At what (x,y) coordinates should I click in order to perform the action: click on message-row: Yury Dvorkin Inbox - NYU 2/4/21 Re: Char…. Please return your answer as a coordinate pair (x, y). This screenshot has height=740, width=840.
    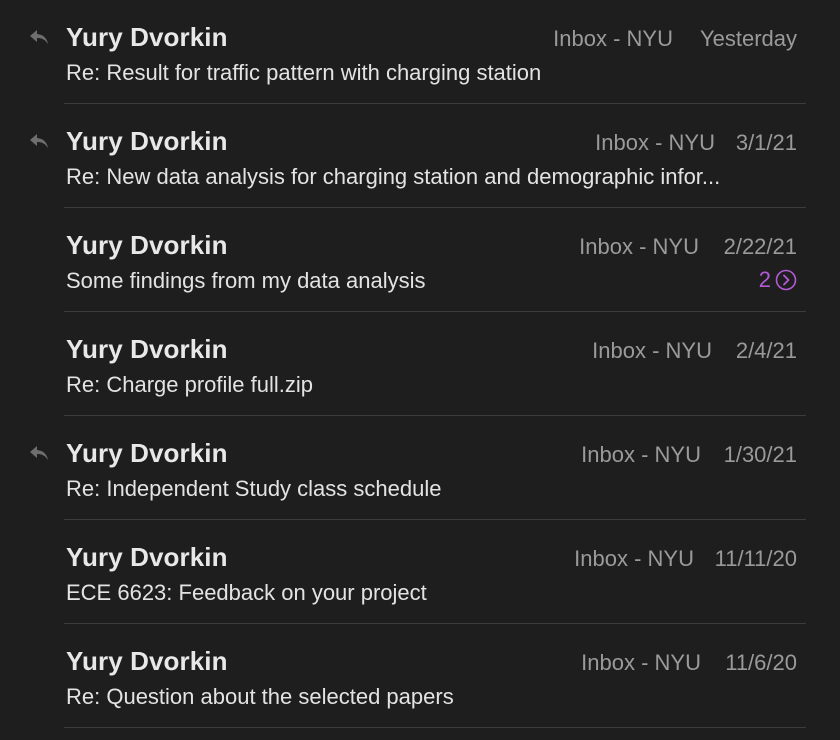
    Looking at the image, I should click on (420, 364).